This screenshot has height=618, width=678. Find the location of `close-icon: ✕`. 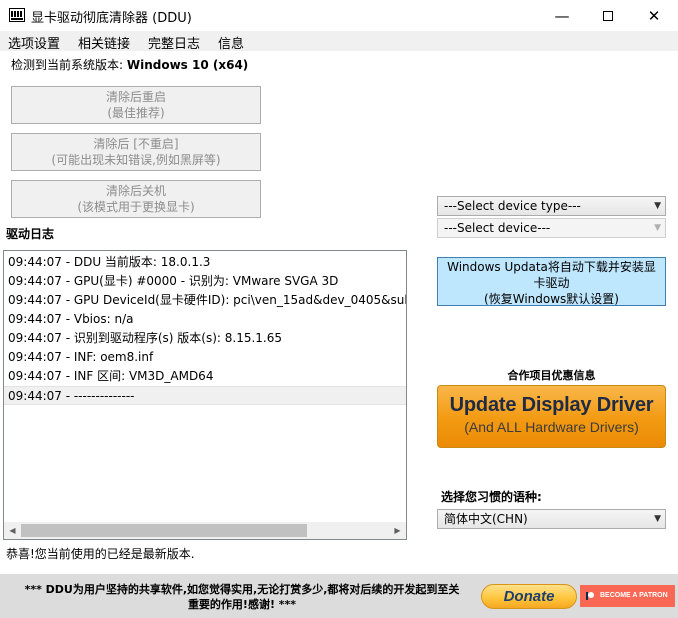

close-icon: ✕ is located at coordinates (654, 15).